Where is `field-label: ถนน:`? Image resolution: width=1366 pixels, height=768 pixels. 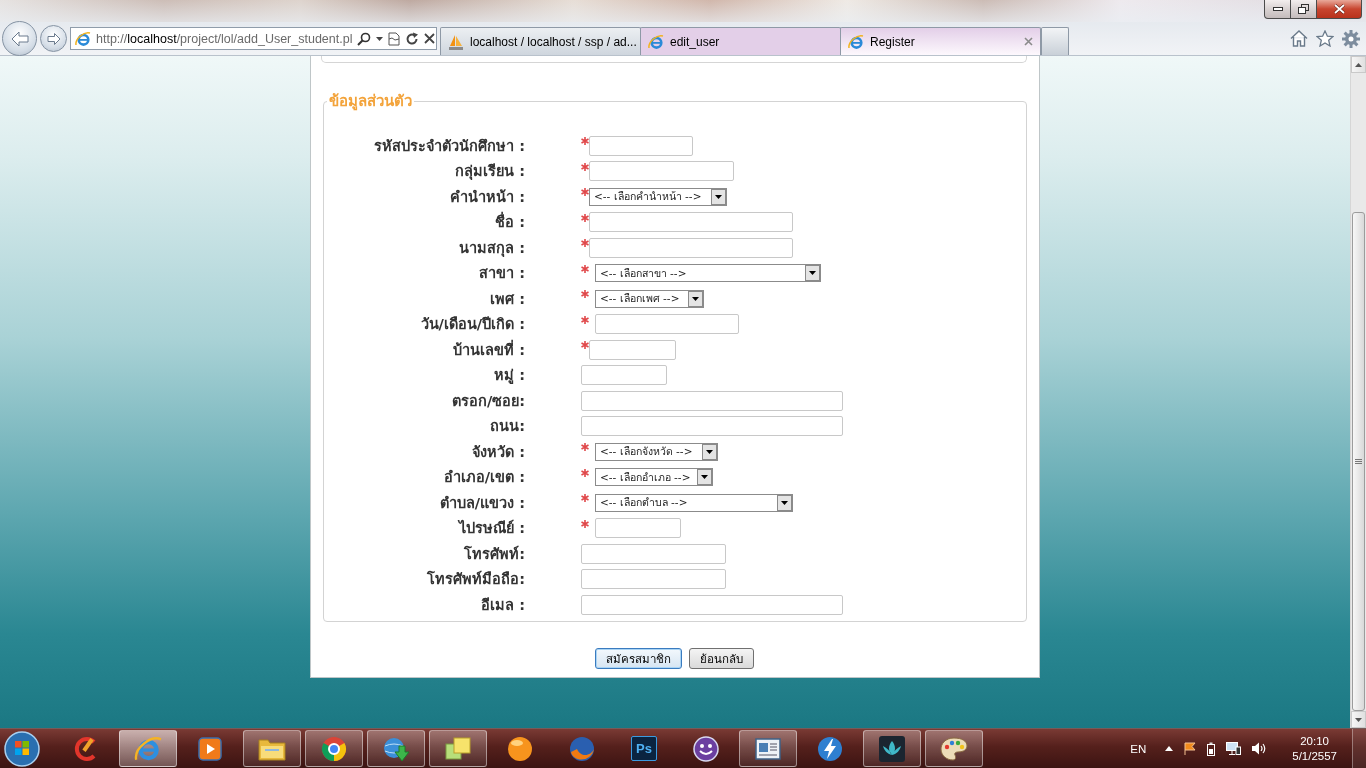 field-label: ถนน: is located at coordinates (507, 426).